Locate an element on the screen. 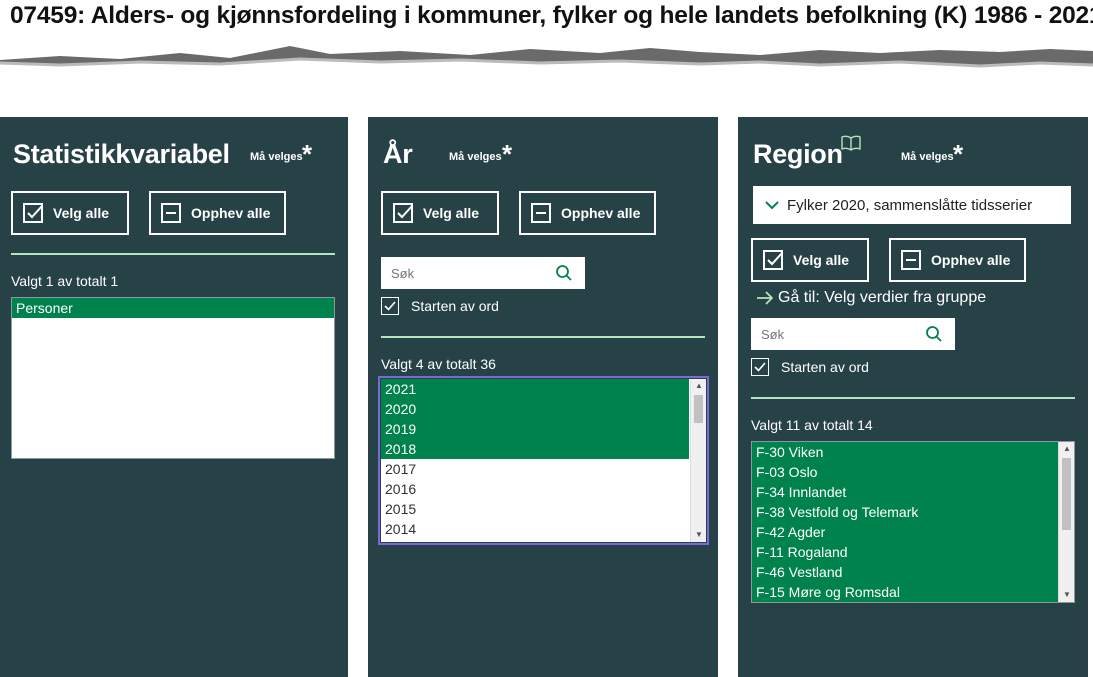  panel-title: Statistikkvariabel is located at coordinates (121, 154).